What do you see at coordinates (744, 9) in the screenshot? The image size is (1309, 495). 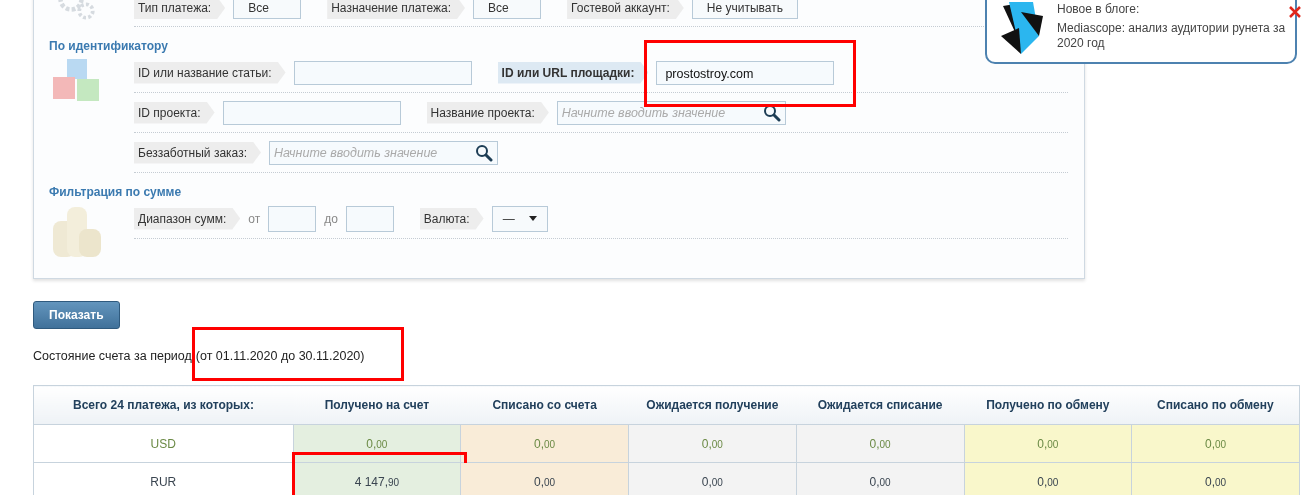 I see `select-field: Не учитывать` at bounding box center [744, 9].